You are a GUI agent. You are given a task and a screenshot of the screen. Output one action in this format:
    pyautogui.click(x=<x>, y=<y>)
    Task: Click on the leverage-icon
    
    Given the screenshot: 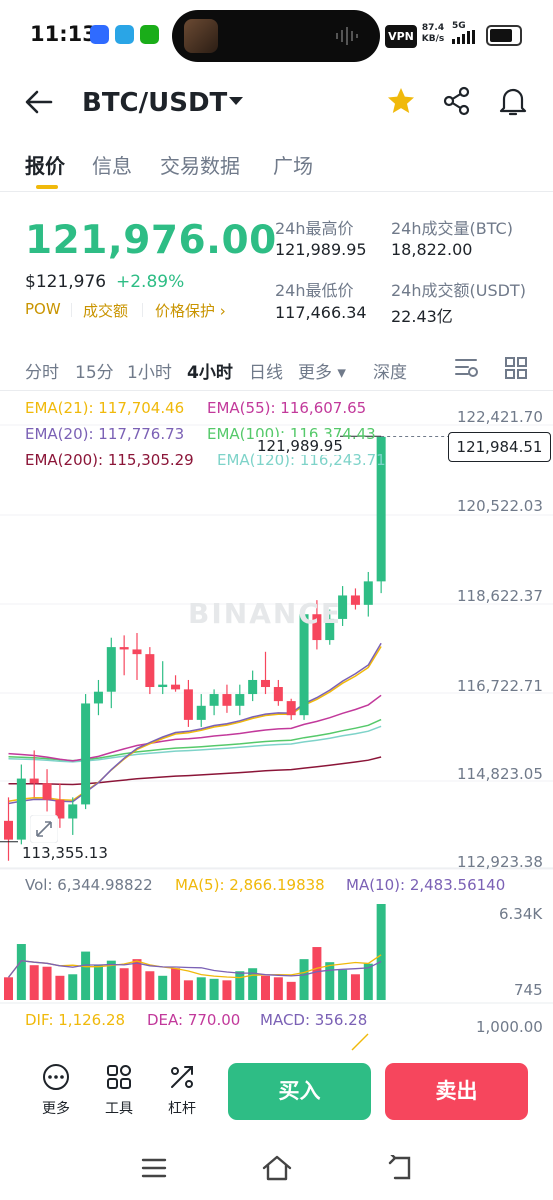 What is the action you would take?
    pyautogui.click(x=182, y=1079)
    